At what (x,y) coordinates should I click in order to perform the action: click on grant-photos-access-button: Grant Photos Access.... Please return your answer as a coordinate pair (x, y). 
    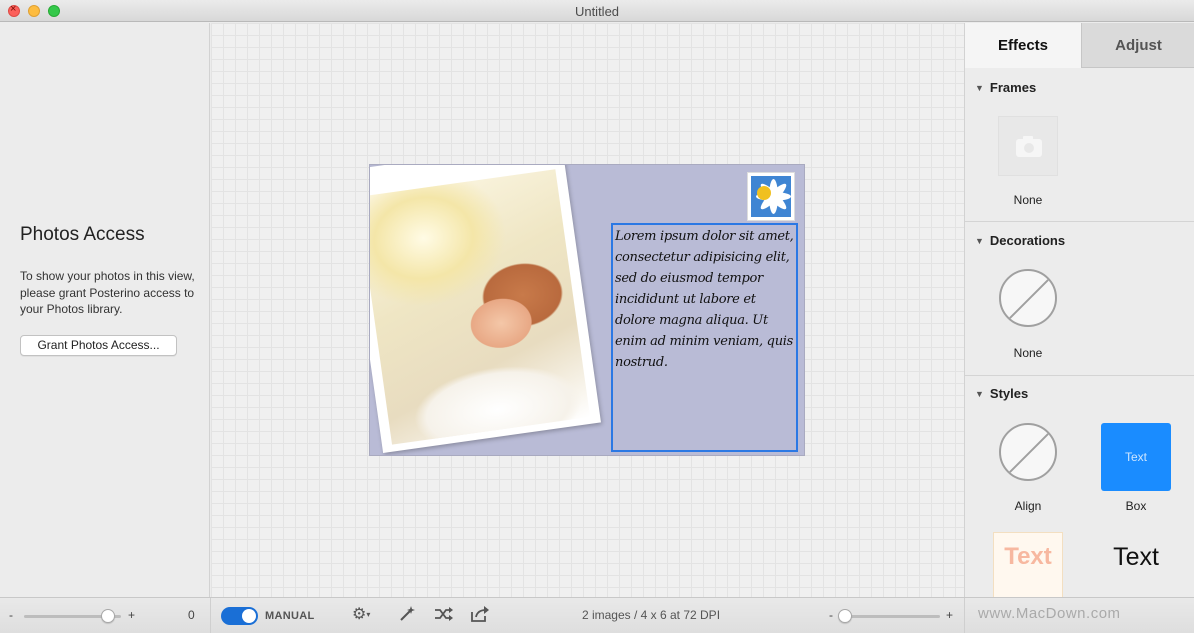
    Looking at the image, I should click on (98, 345).